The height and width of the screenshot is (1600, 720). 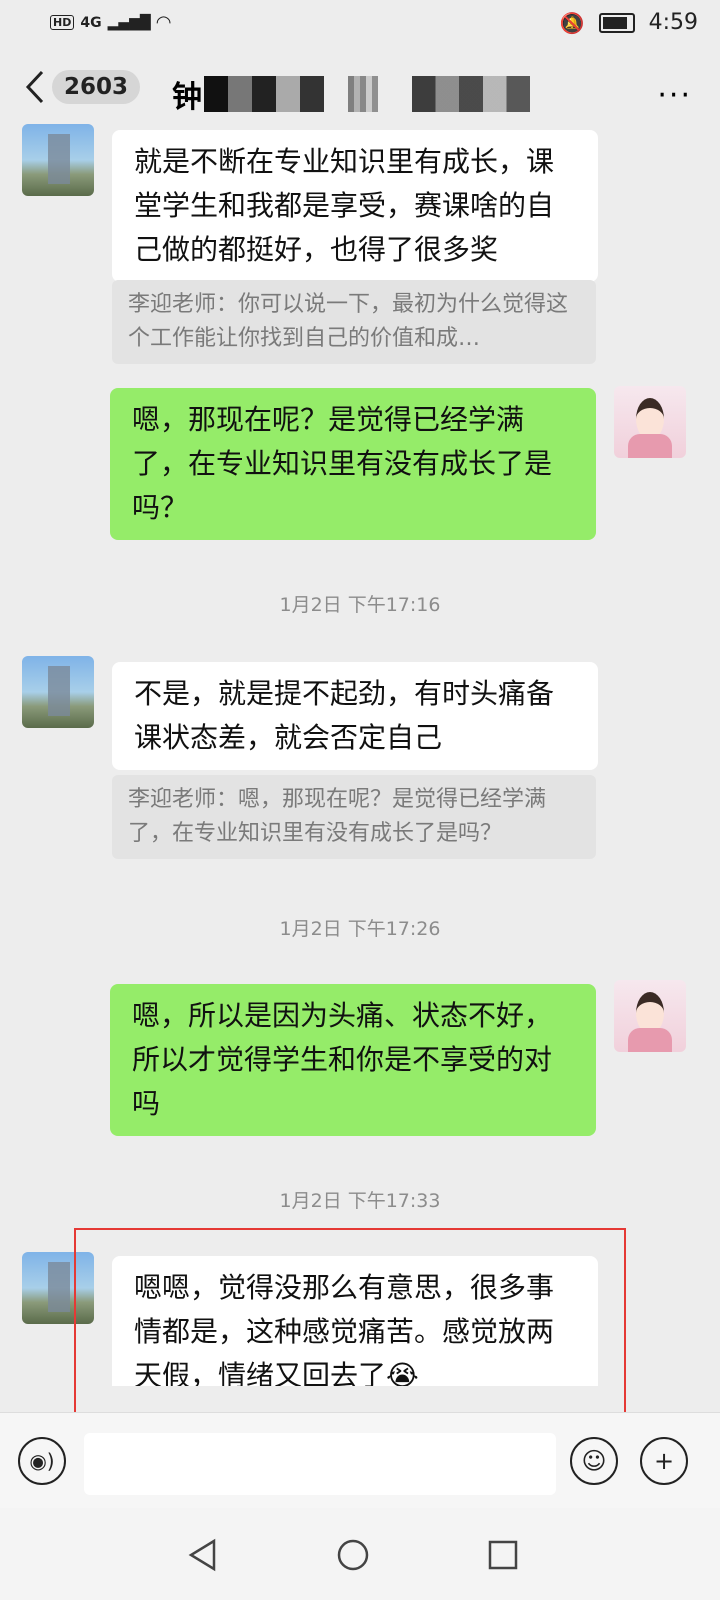 I want to click on hd-indicator: HD, so click(x=62, y=22).